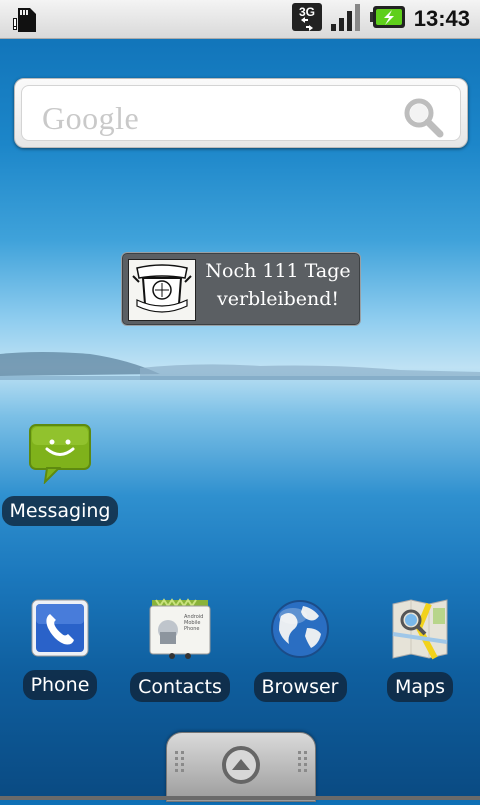 Image resolution: width=480 pixels, height=805 pixels. Describe the element at coordinates (91, 118) in the screenshot. I see `google-logo: Google` at that location.